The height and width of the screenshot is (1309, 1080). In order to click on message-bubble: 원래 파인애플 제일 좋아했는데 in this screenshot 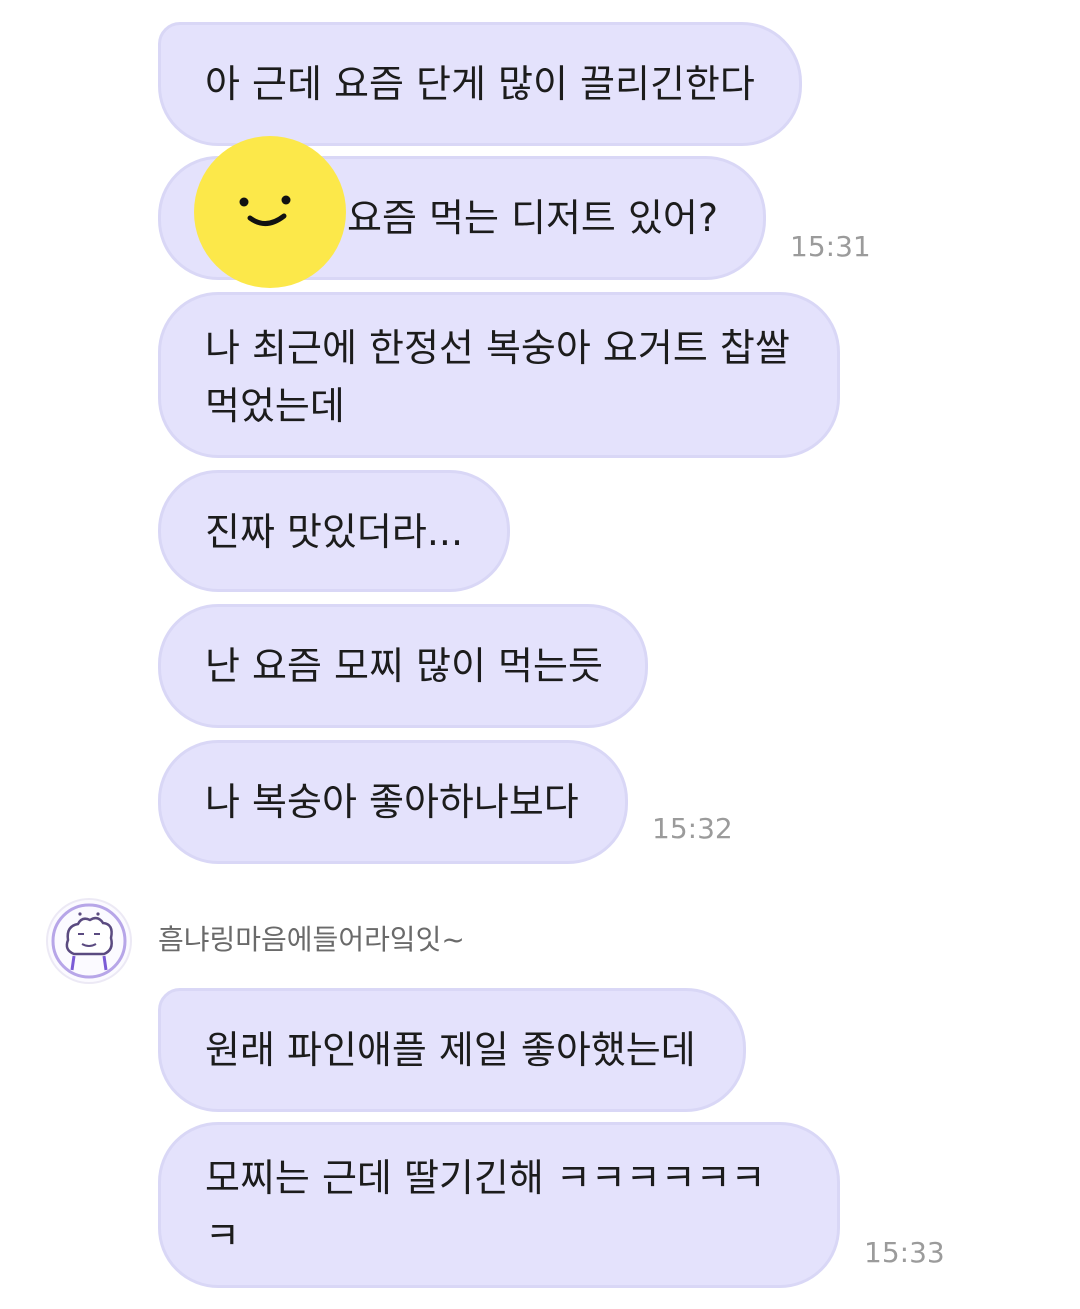, I will do `click(452, 1050)`.